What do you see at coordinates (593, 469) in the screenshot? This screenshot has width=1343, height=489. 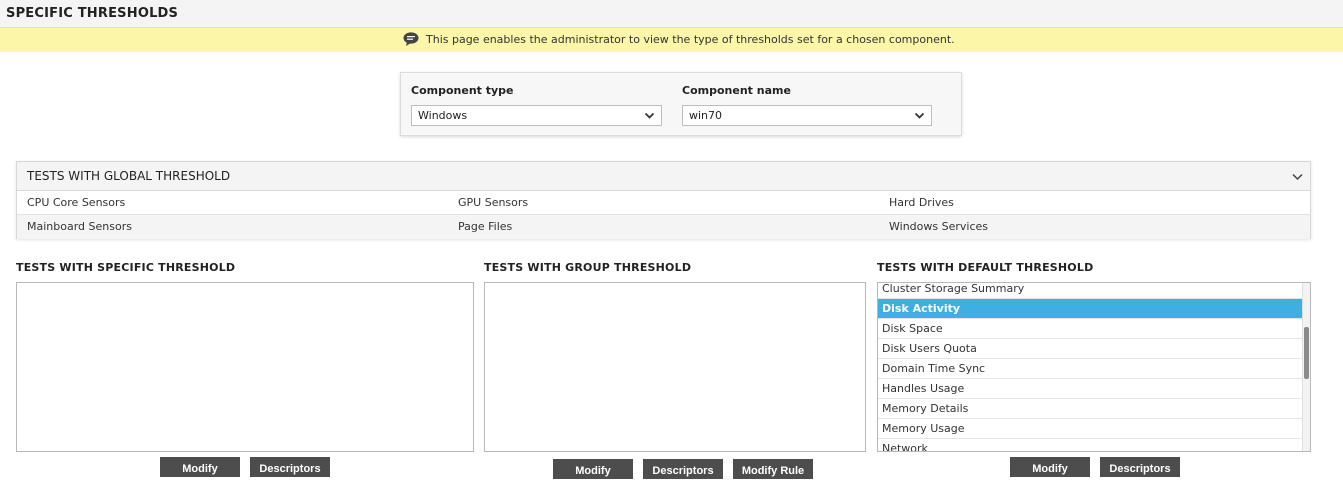 I see `group-modify-button: Modify` at bounding box center [593, 469].